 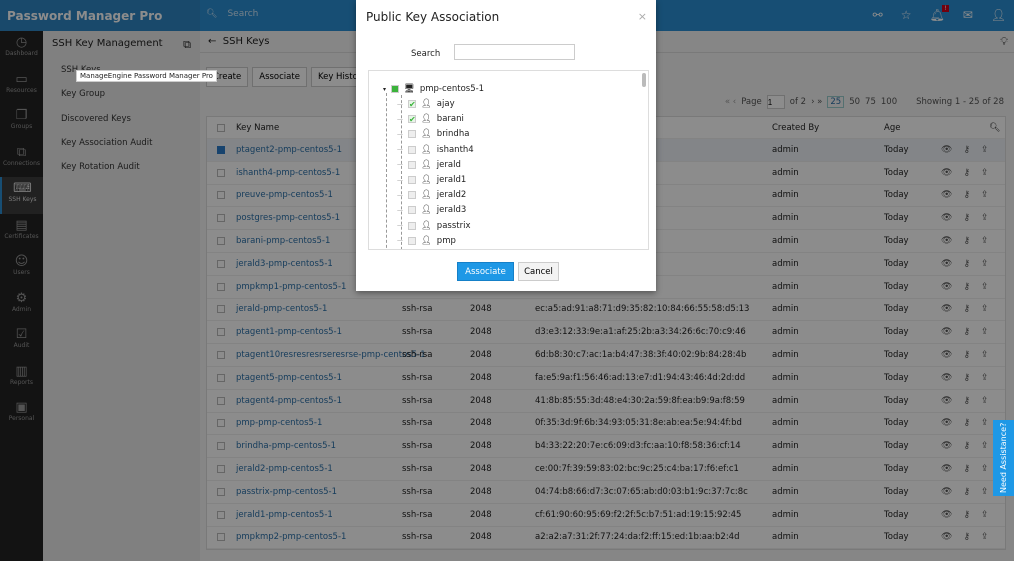 What do you see at coordinates (450, 119) in the screenshot?
I see `user-name: barani` at bounding box center [450, 119].